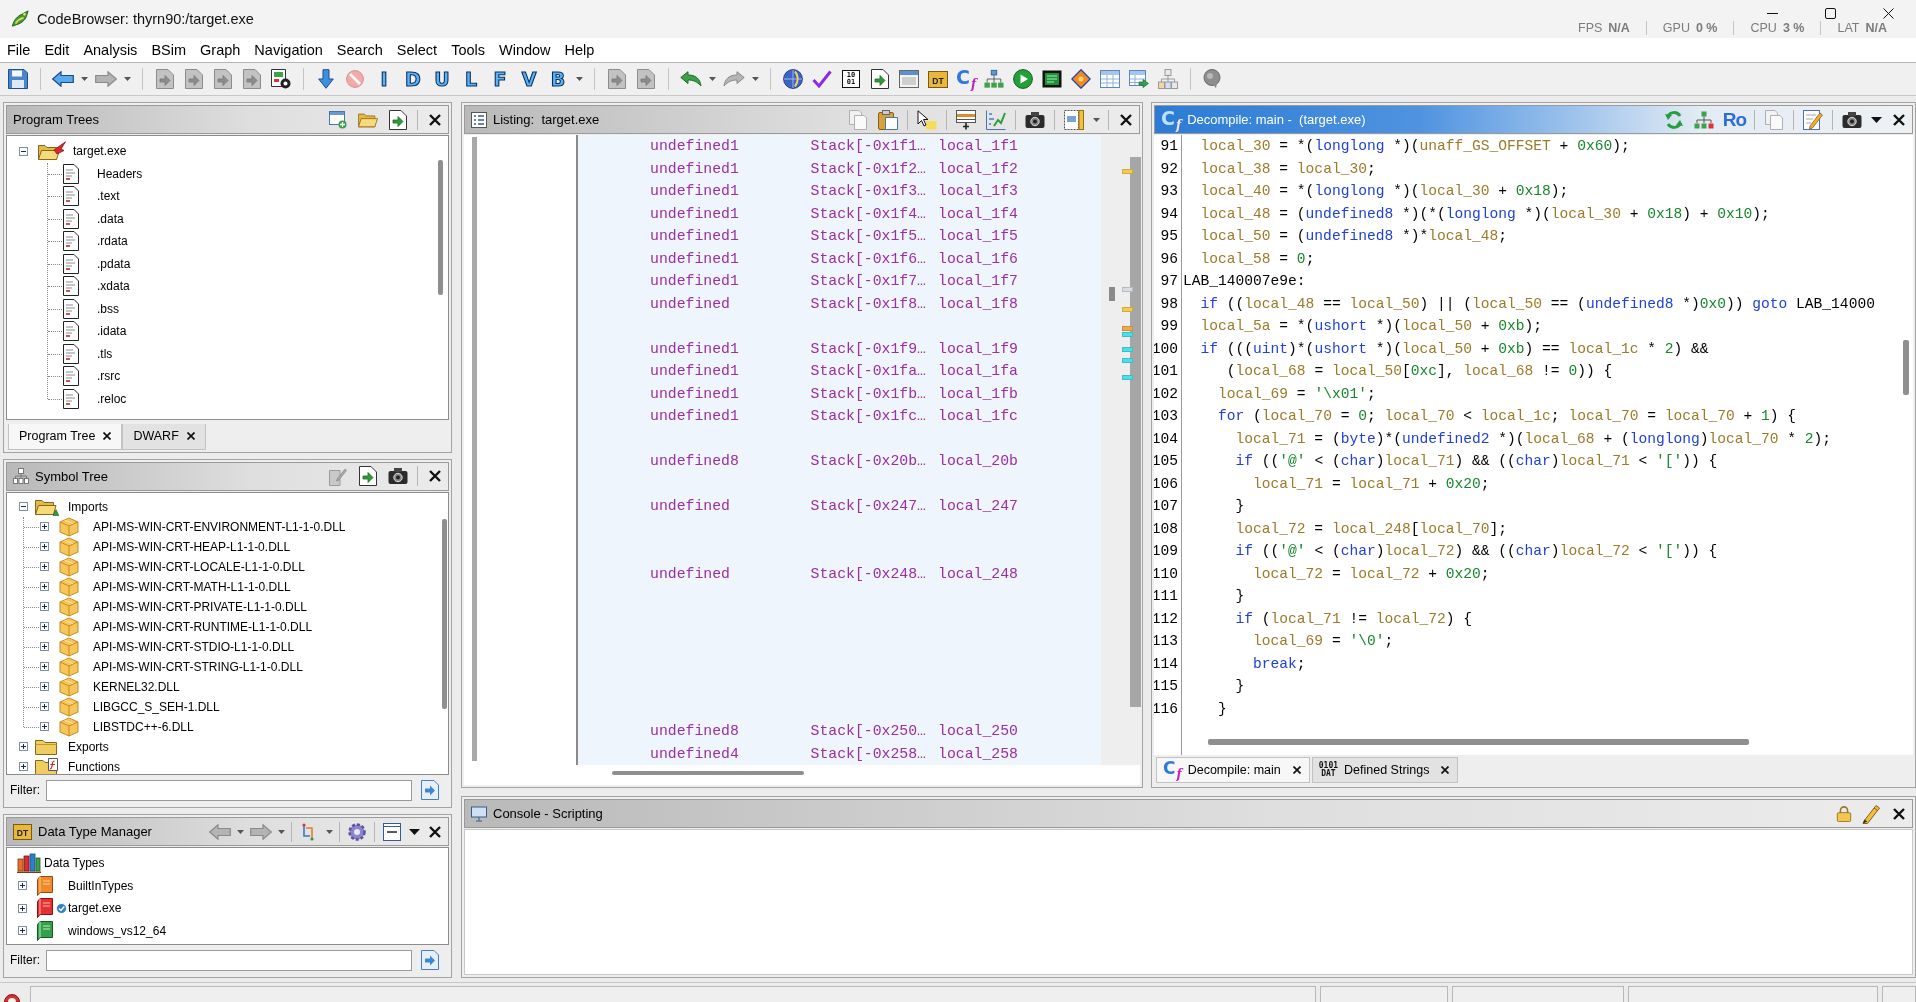 The image size is (1916, 1002). I want to click on hierarchy-icon, so click(994, 79).